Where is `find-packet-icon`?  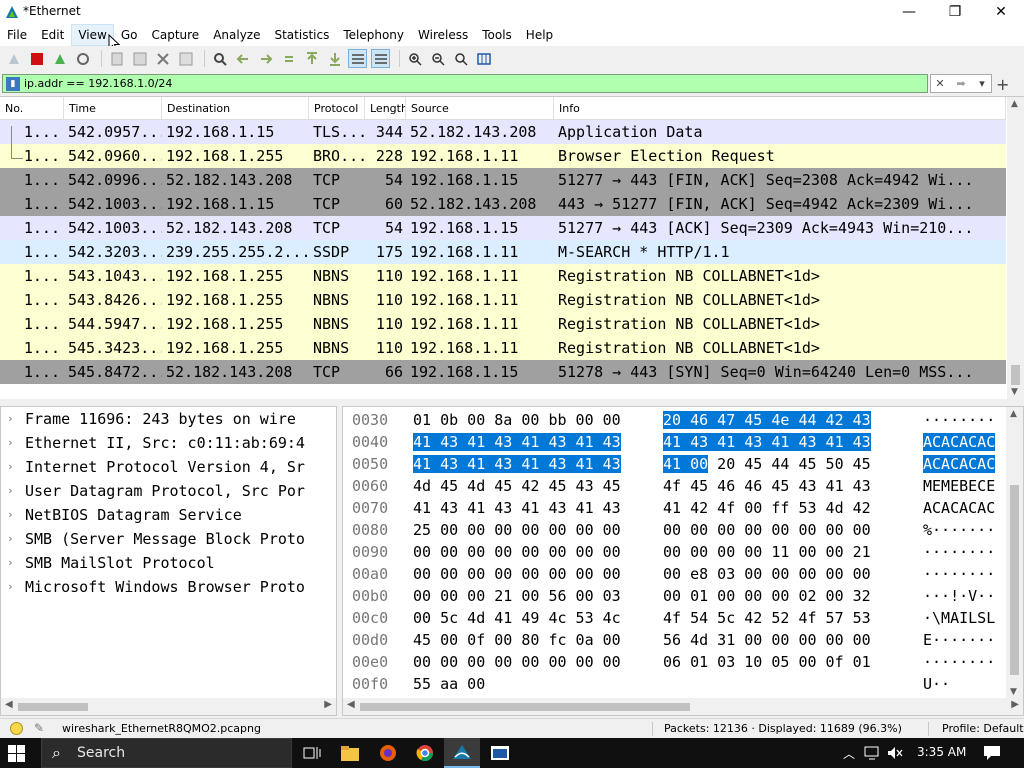
find-packet-icon is located at coordinates (219, 58).